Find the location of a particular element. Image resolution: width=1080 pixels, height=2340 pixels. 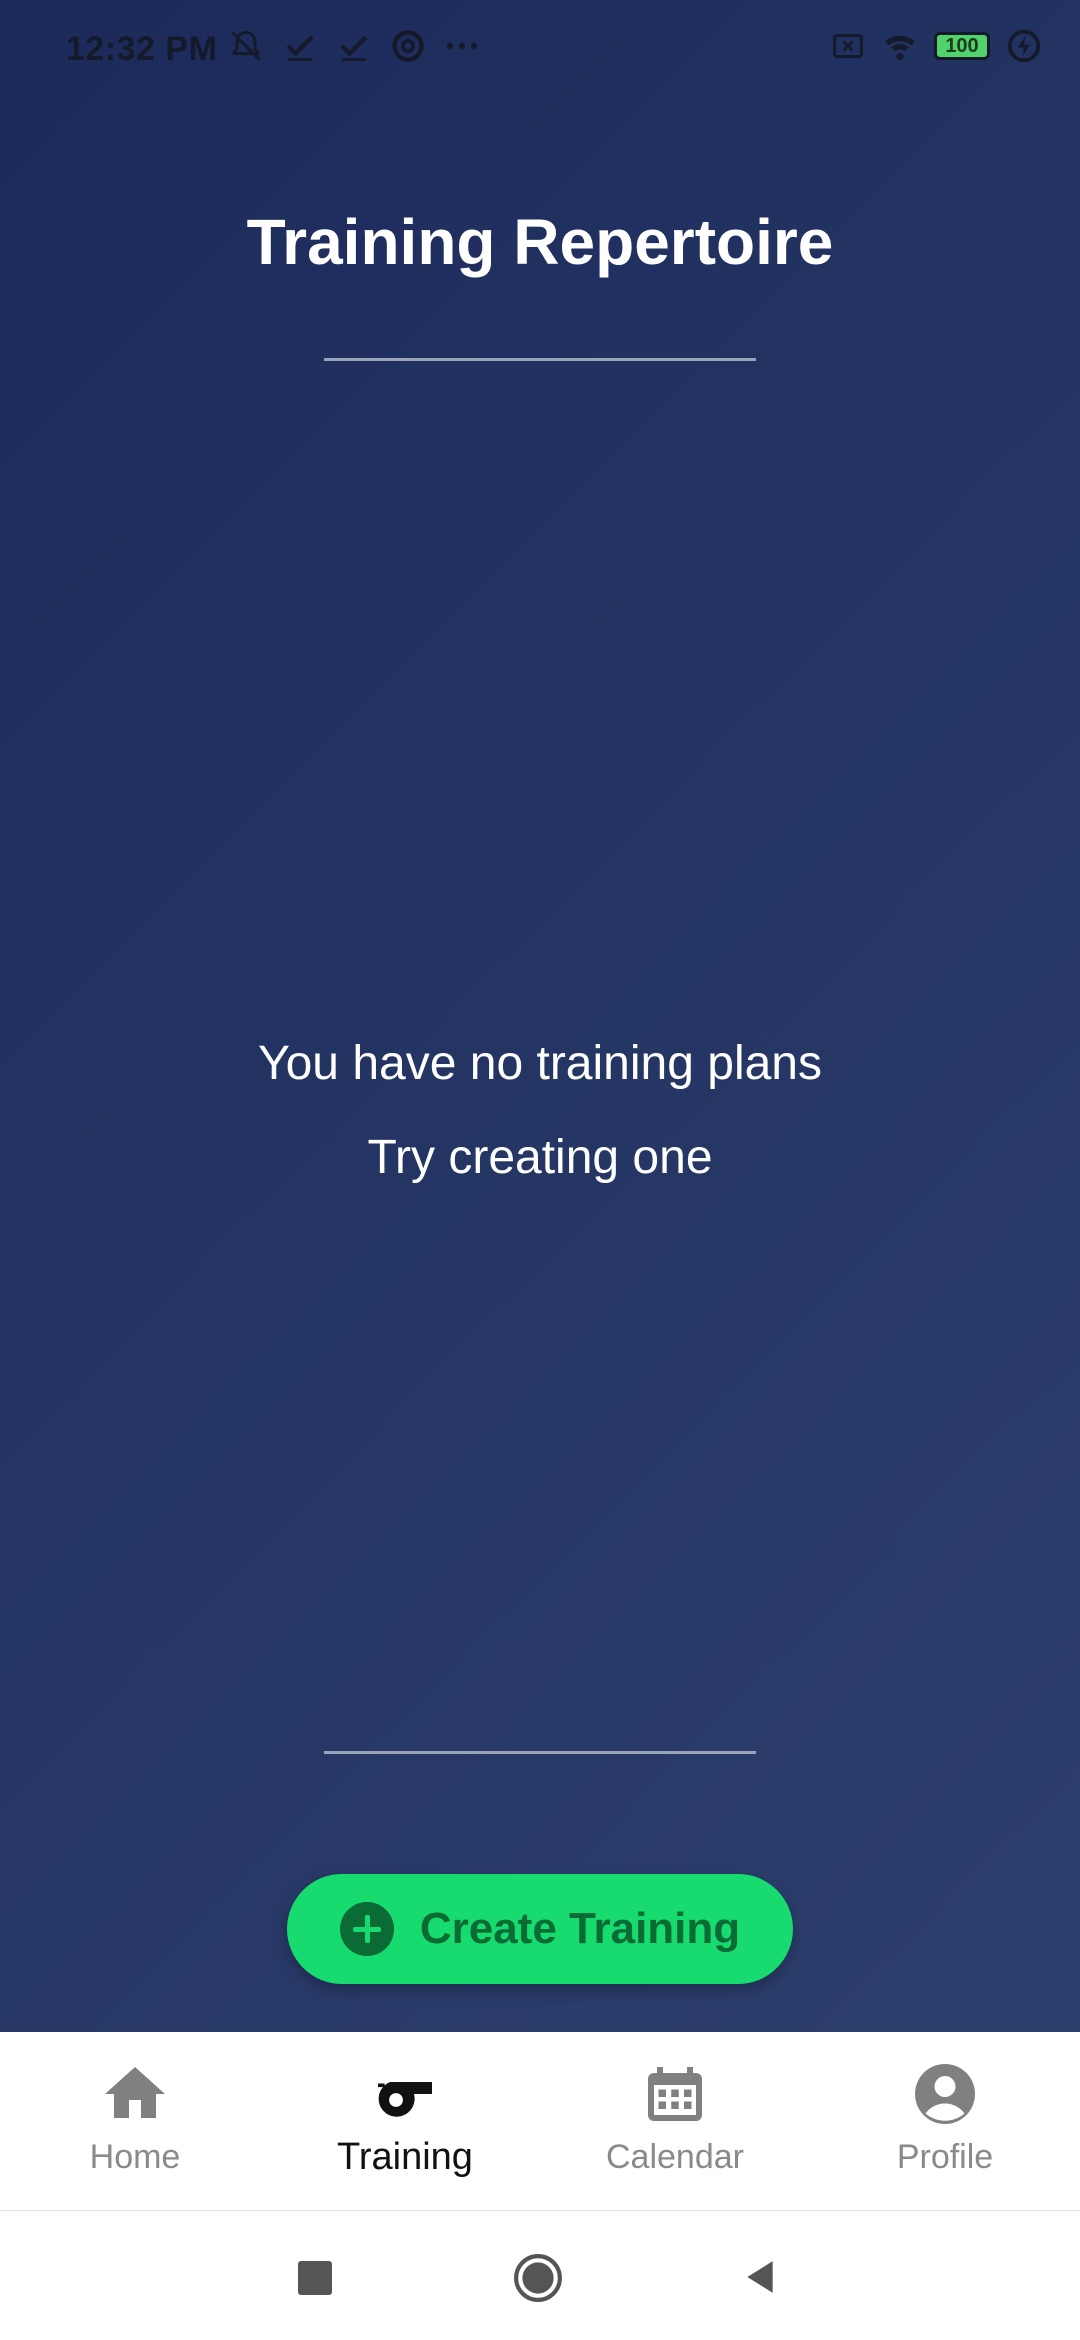

home-icon is located at coordinates (135, 2092).